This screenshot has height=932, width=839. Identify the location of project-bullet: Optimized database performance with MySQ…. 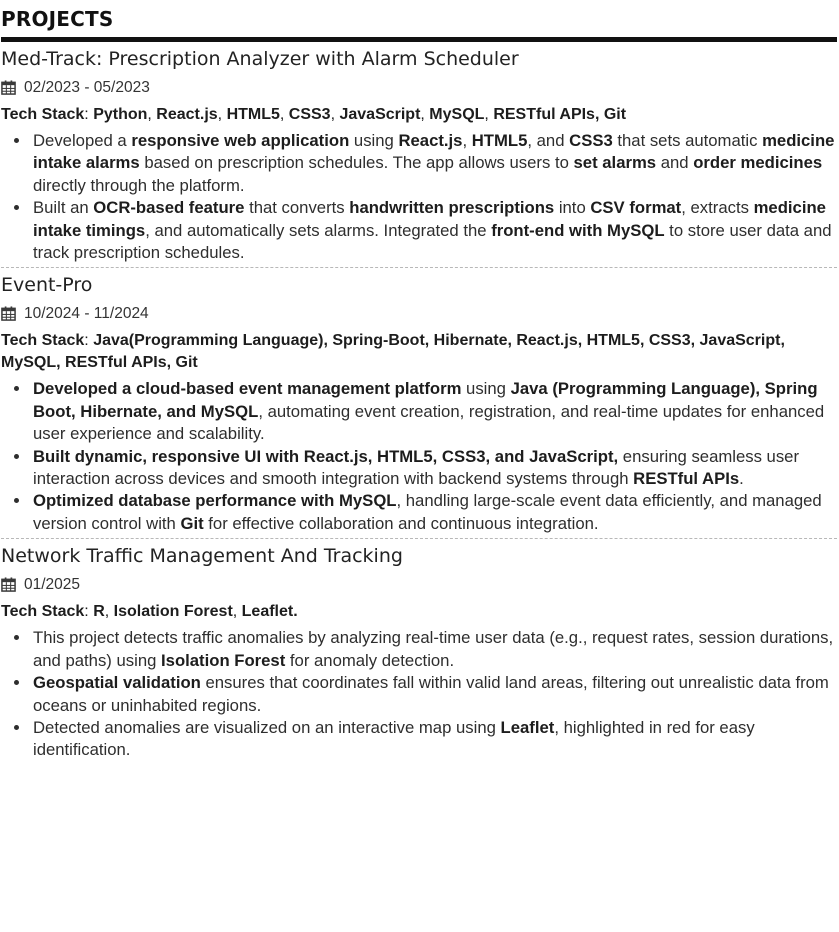
(433, 512).